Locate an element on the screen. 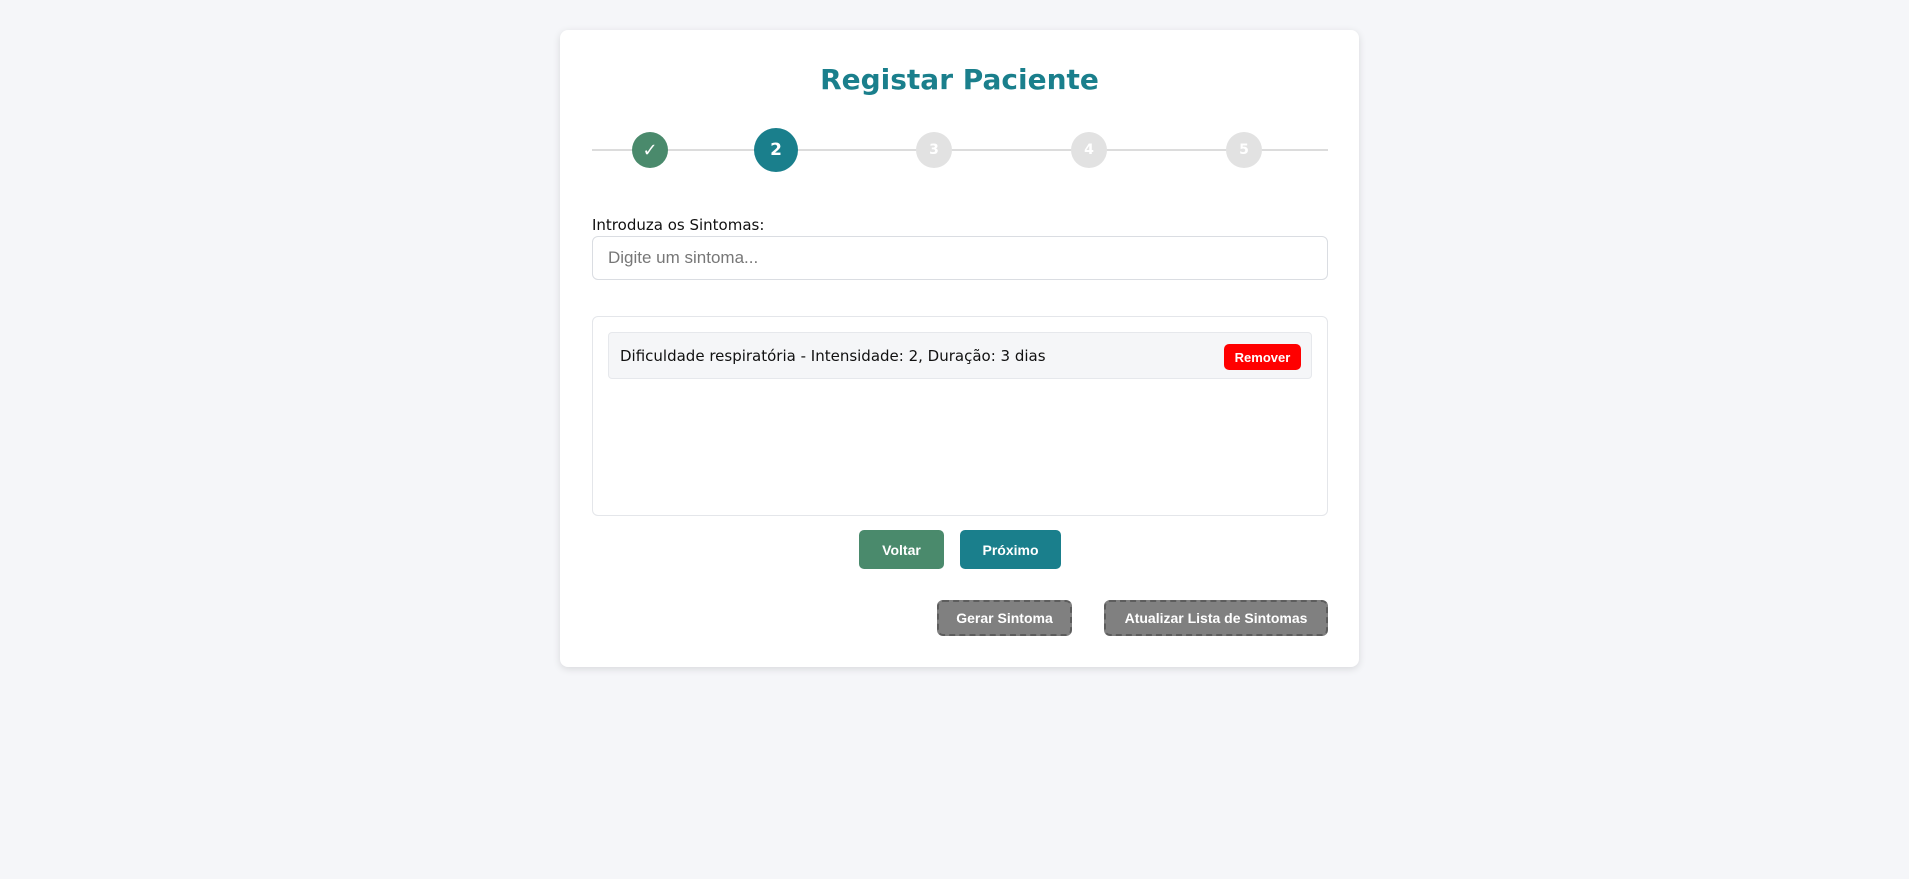  step-4: 4 is located at coordinates (1089, 150).